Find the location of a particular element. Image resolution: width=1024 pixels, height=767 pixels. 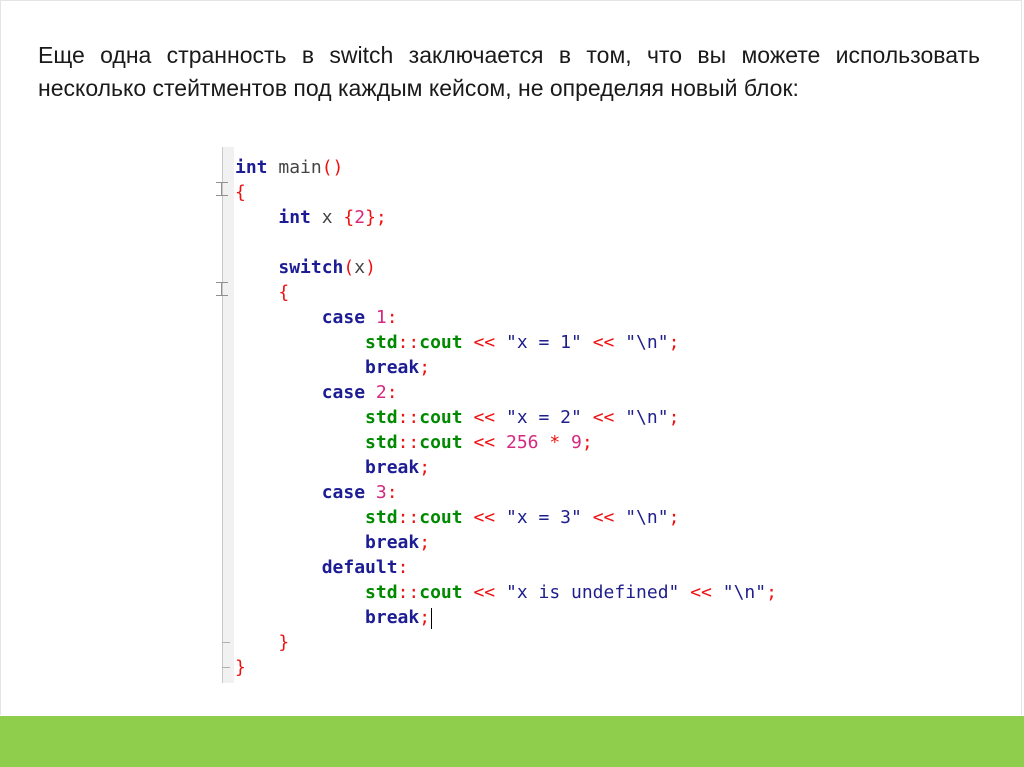

number-token: 3 is located at coordinates (381, 492).